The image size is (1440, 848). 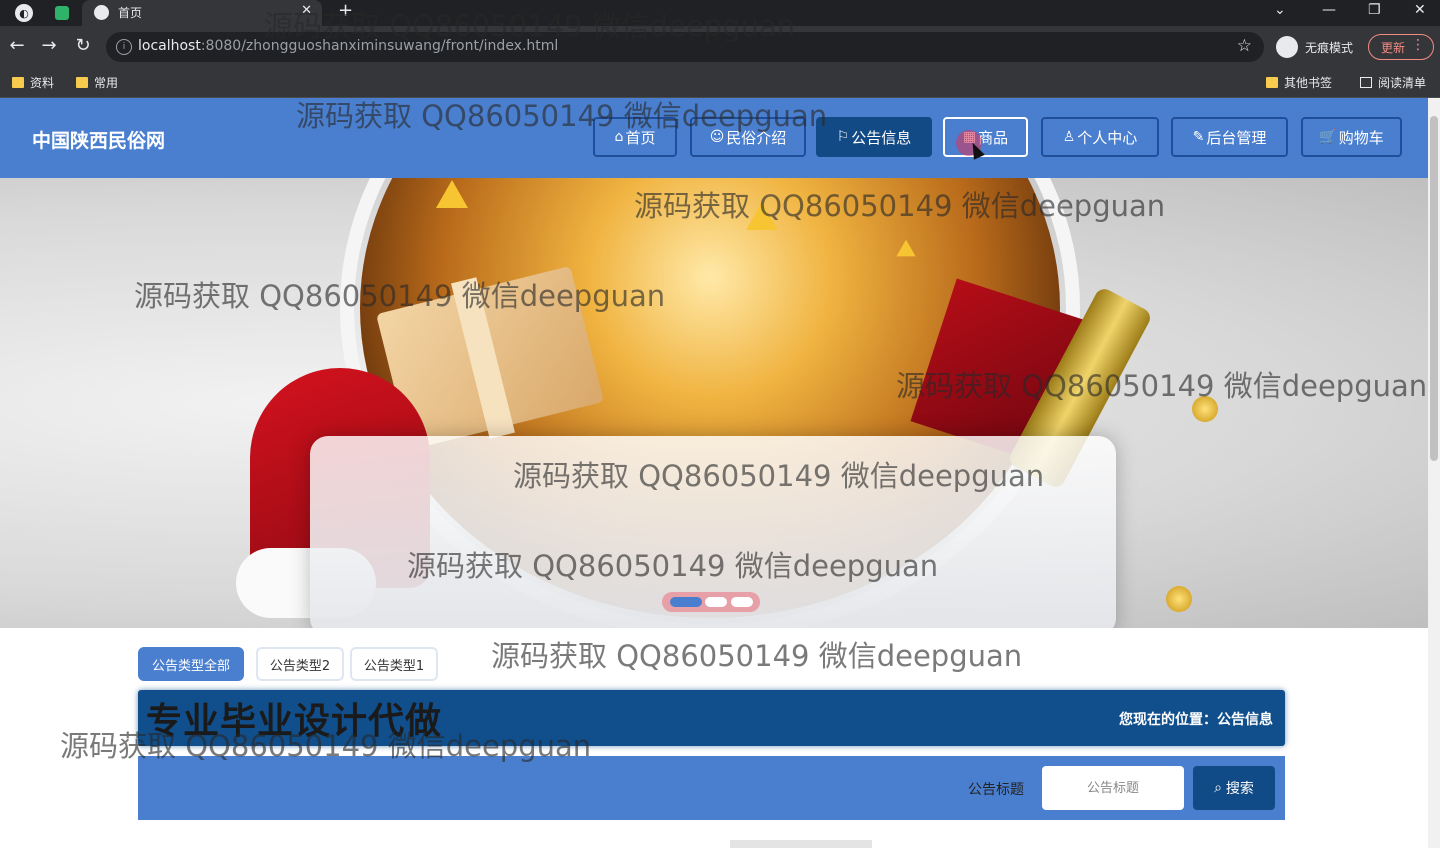 What do you see at coordinates (1434, 473) in the screenshot?
I see `page-scrollbar` at bounding box center [1434, 473].